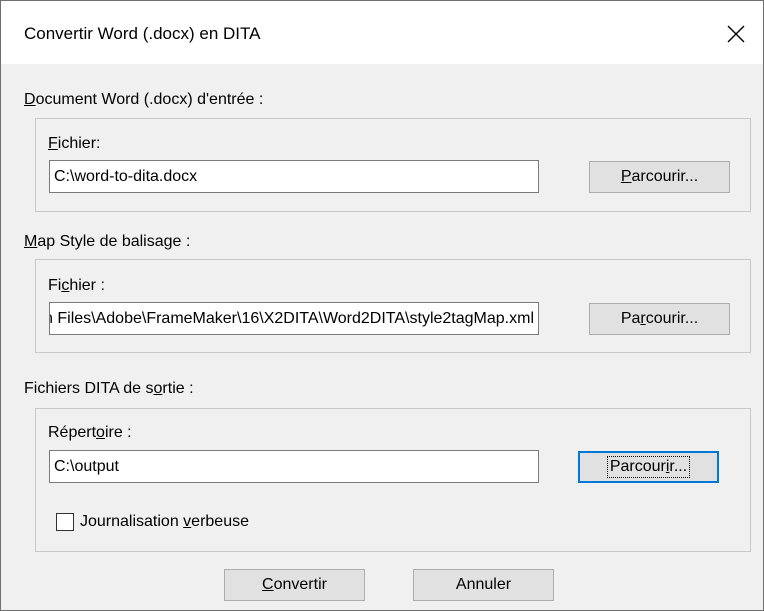 This screenshot has height=611, width=764. I want to click on close-icon, so click(736, 34).